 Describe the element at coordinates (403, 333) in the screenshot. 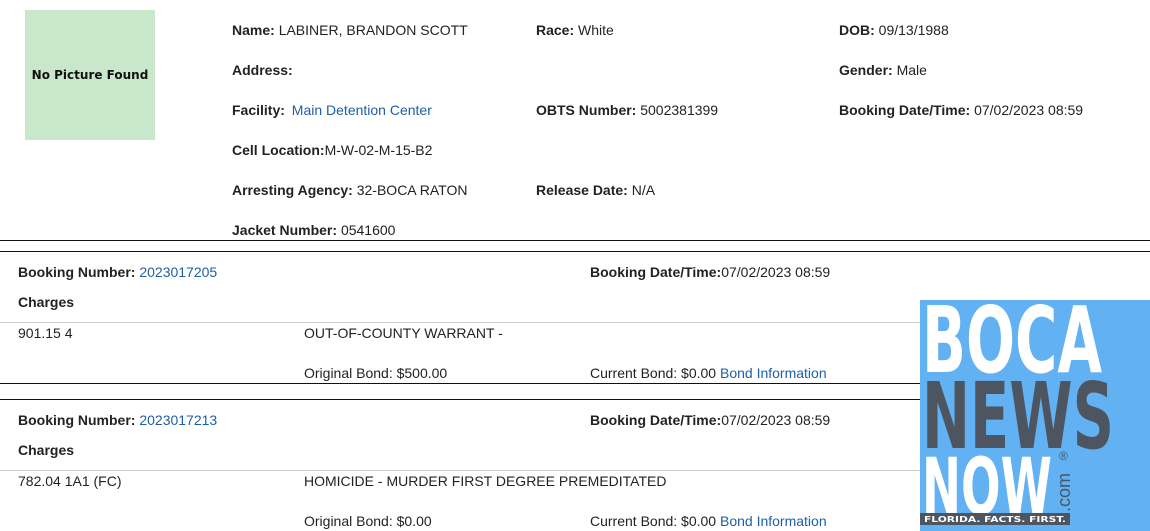

I see `charge-description: OUT-OF-COUNTY WARRANT -` at that location.